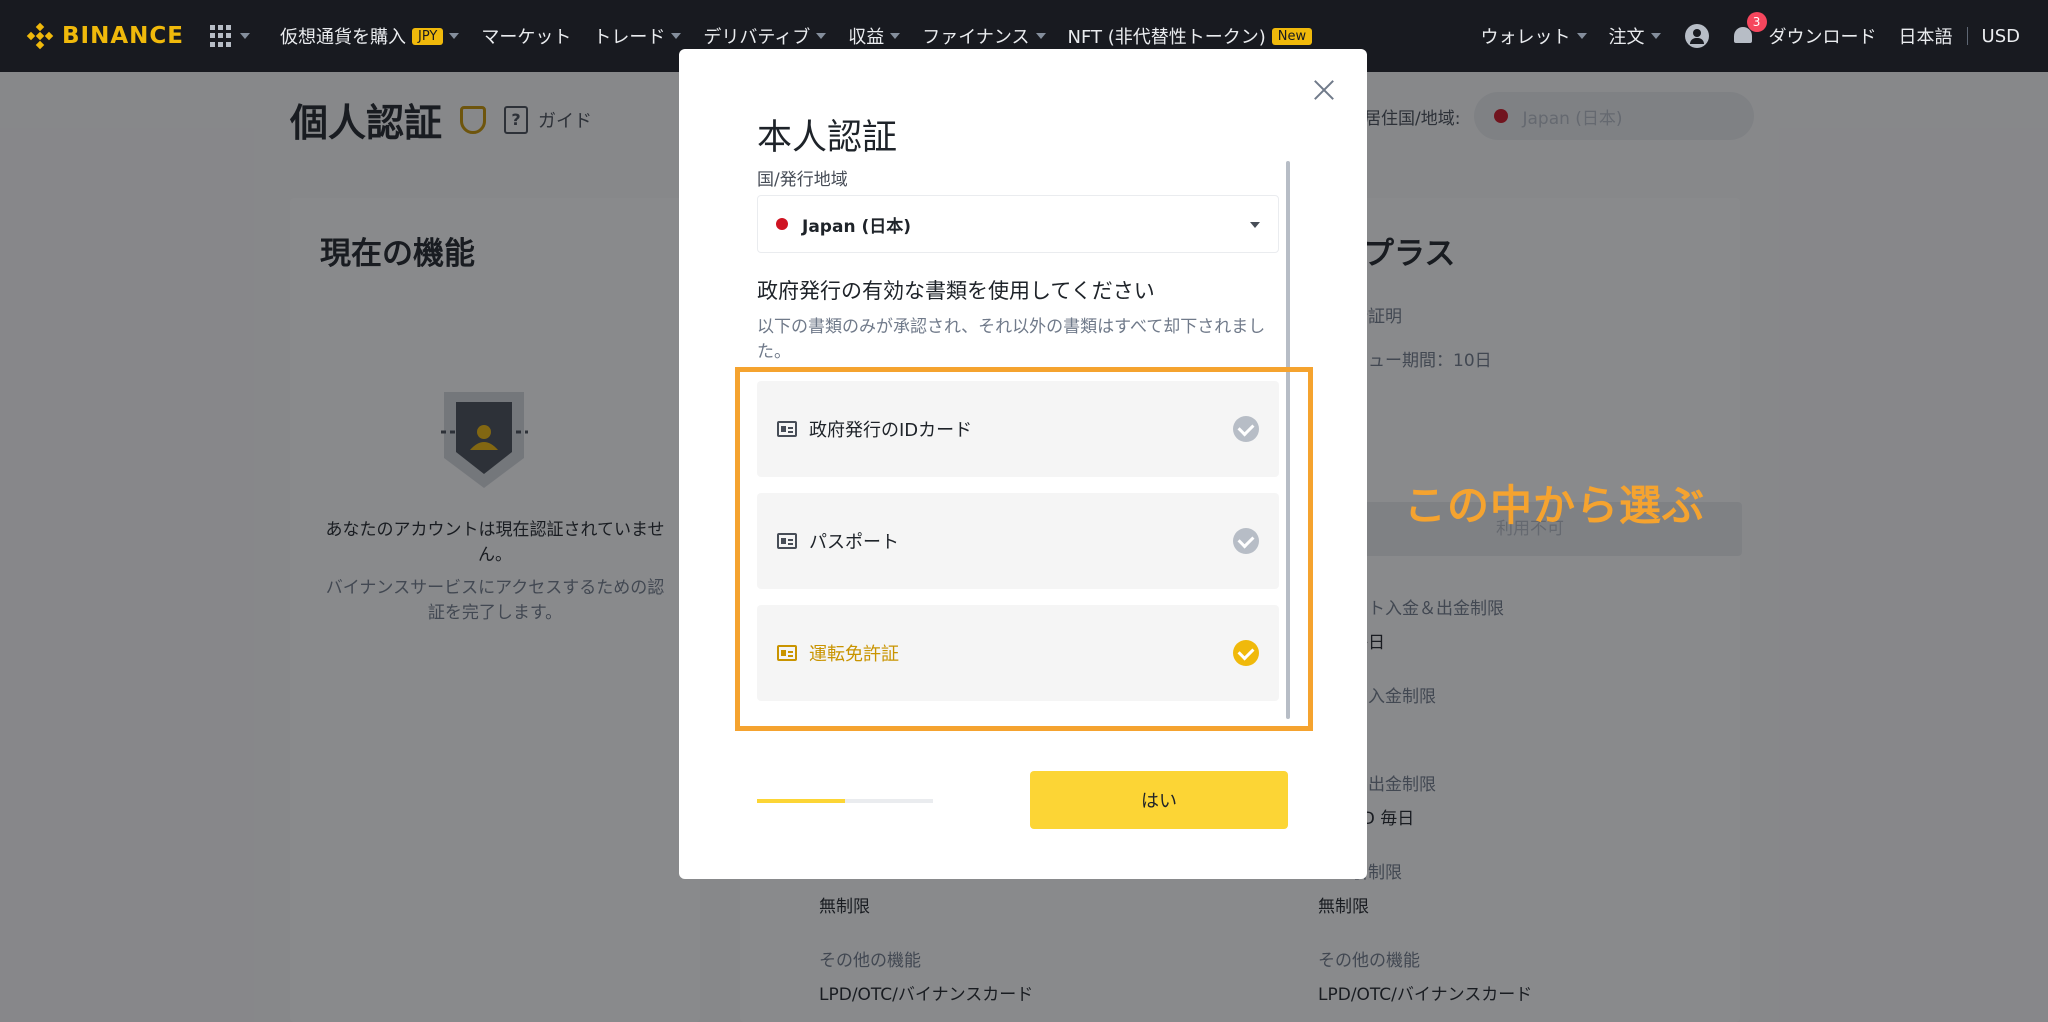  Describe the element at coordinates (1159, 800) in the screenshot. I see `confirm-button: はい` at that location.